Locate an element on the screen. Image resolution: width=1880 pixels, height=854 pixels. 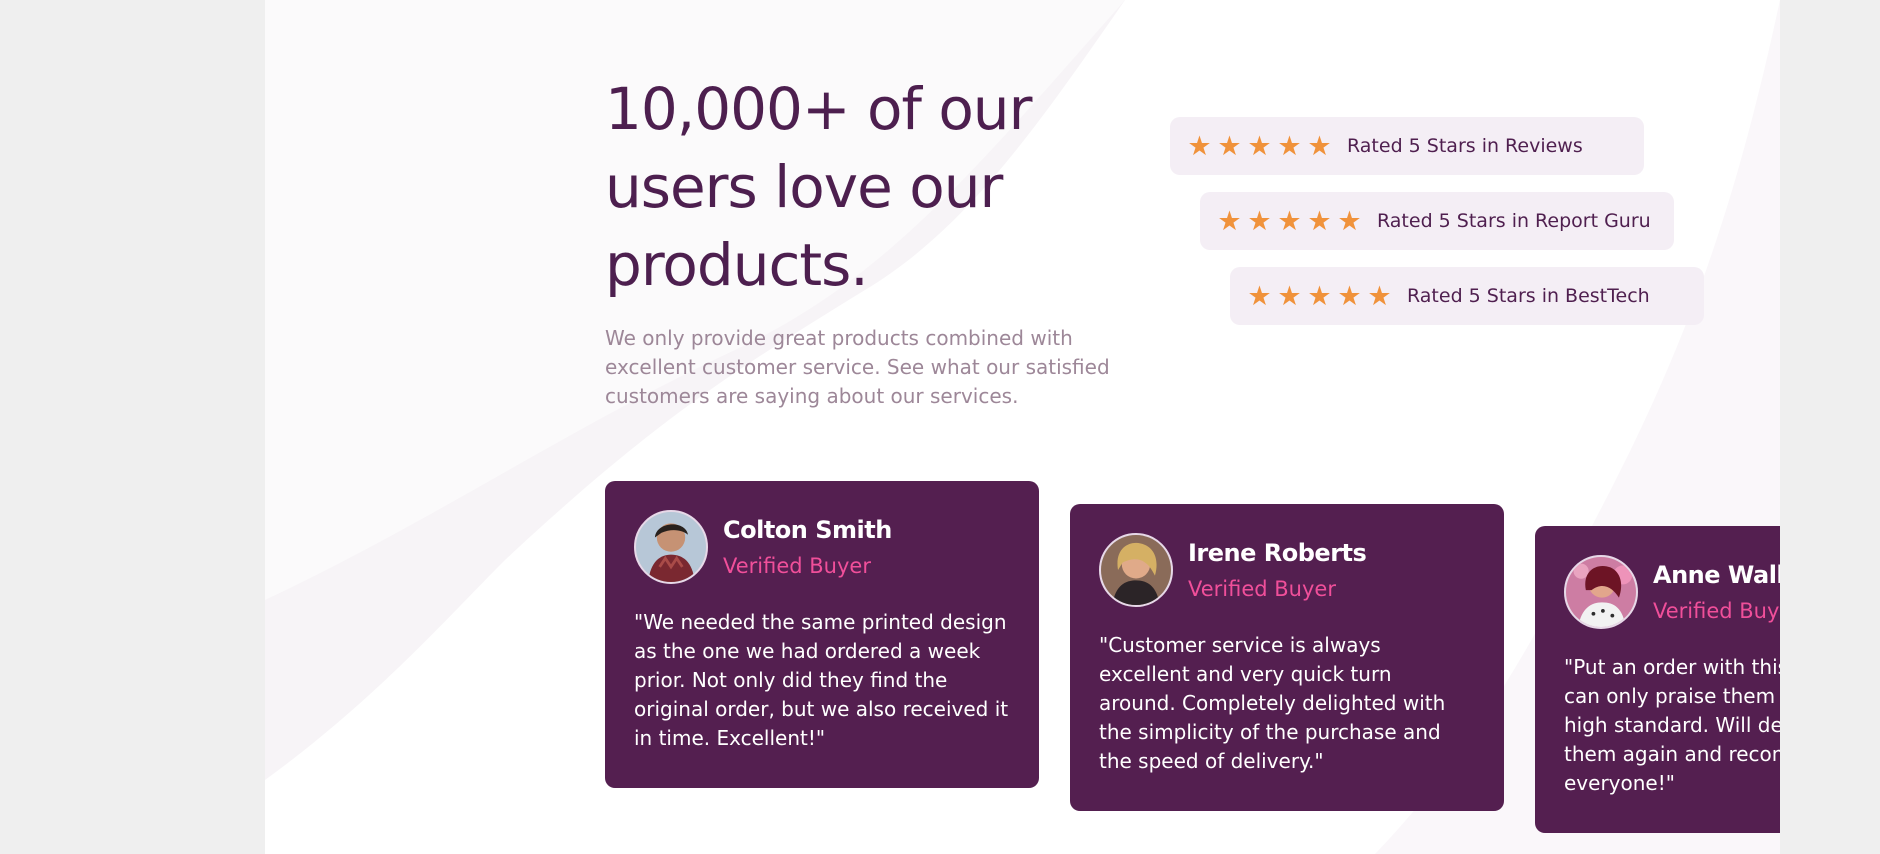
testimonial-header: Colton Smith Verified Buyer is located at coordinates (822, 547).